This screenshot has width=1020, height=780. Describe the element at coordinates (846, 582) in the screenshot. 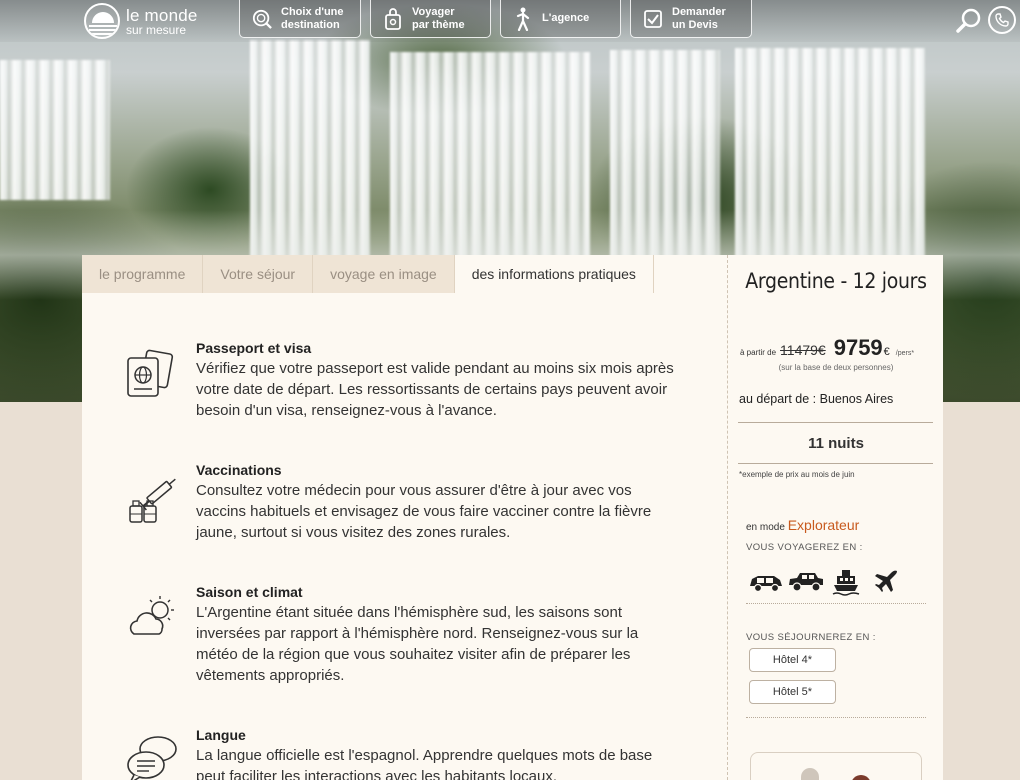

I see `ferry-icon` at that location.